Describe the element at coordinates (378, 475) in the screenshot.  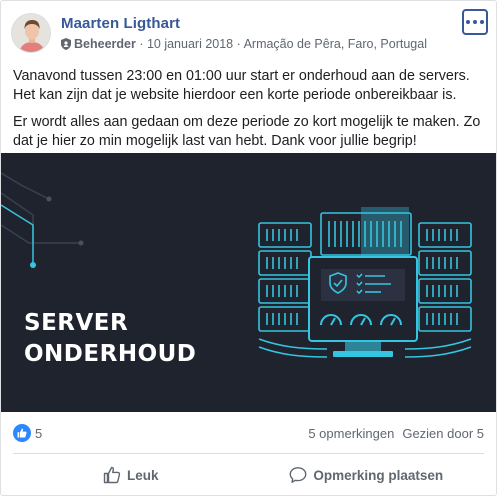
I see `comment-button-label: Opmerking plaatsen` at that location.